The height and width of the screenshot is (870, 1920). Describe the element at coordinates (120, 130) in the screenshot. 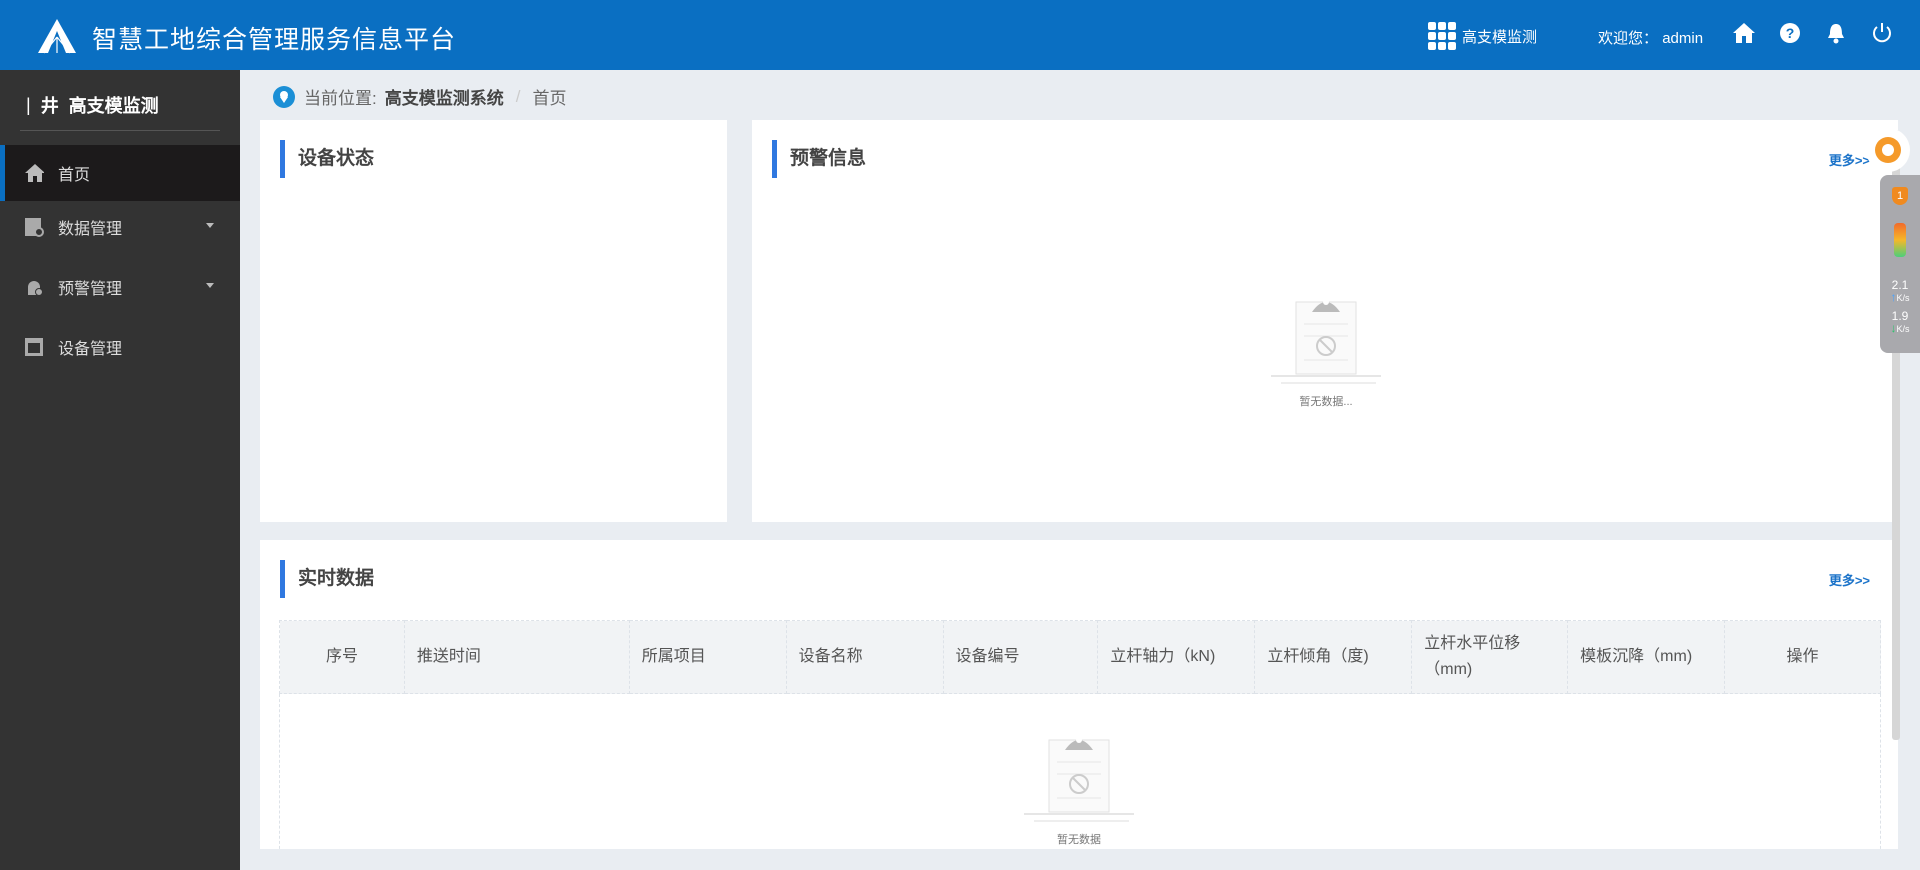

I see `divider` at that location.